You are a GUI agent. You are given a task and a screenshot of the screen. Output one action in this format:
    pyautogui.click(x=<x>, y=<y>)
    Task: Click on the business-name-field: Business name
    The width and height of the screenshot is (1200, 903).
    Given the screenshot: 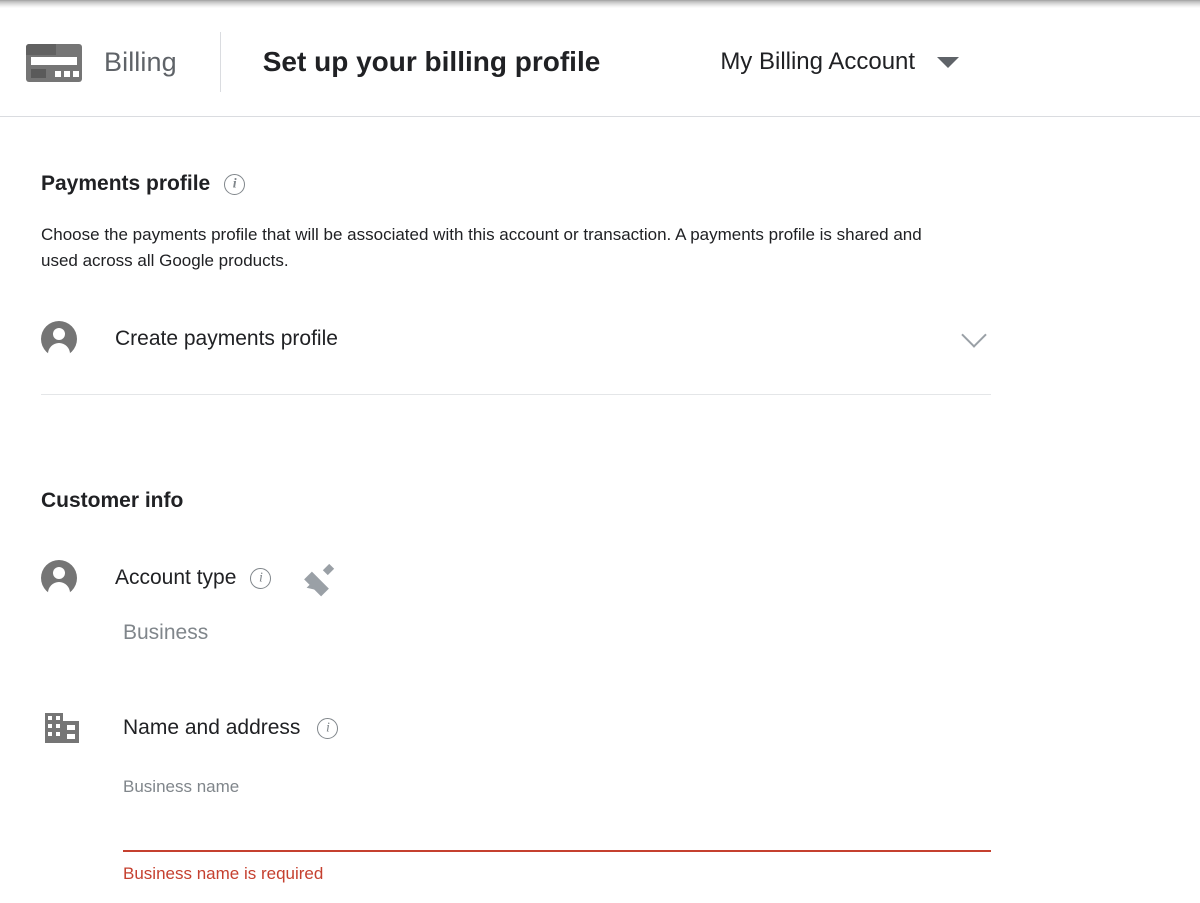 What is the action you would take?
    pyautogui.click(x=557, y=787)
    